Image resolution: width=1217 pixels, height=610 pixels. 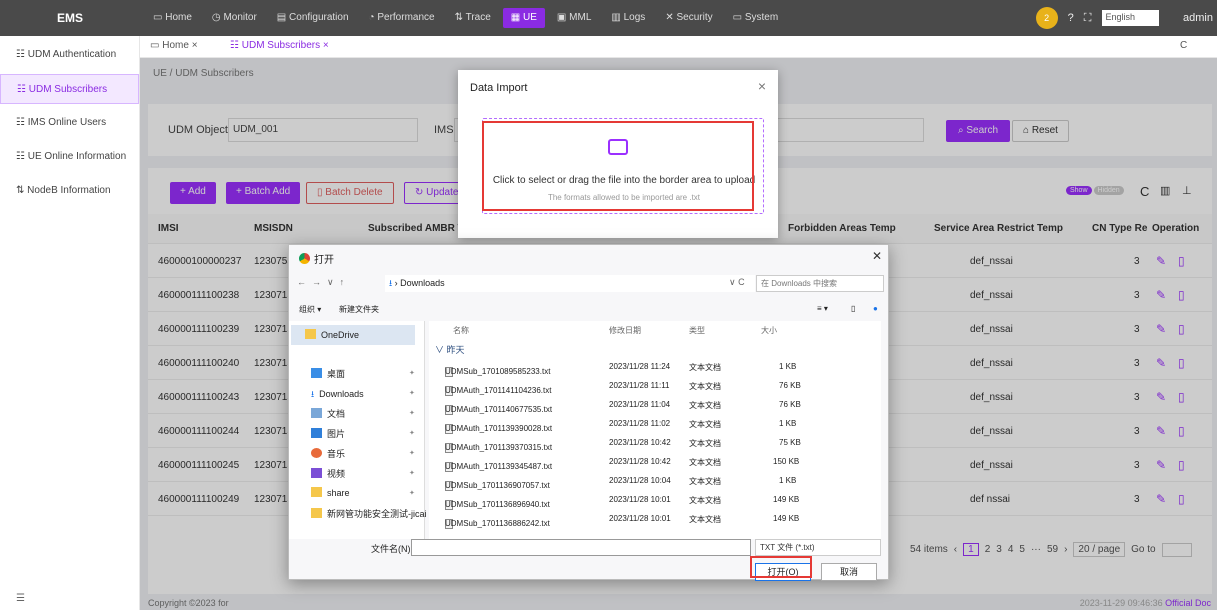 I want to click on organize-button: 组织 ▾, so click(x=310, y=309).